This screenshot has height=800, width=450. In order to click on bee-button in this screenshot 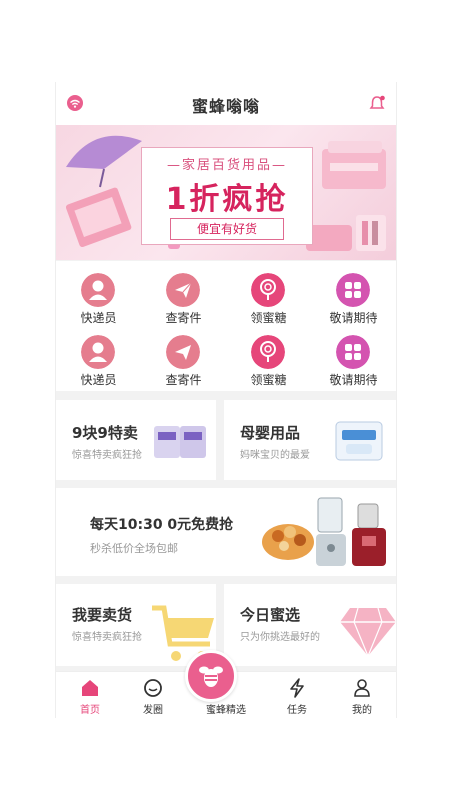, I will do `click(211, 676)`.